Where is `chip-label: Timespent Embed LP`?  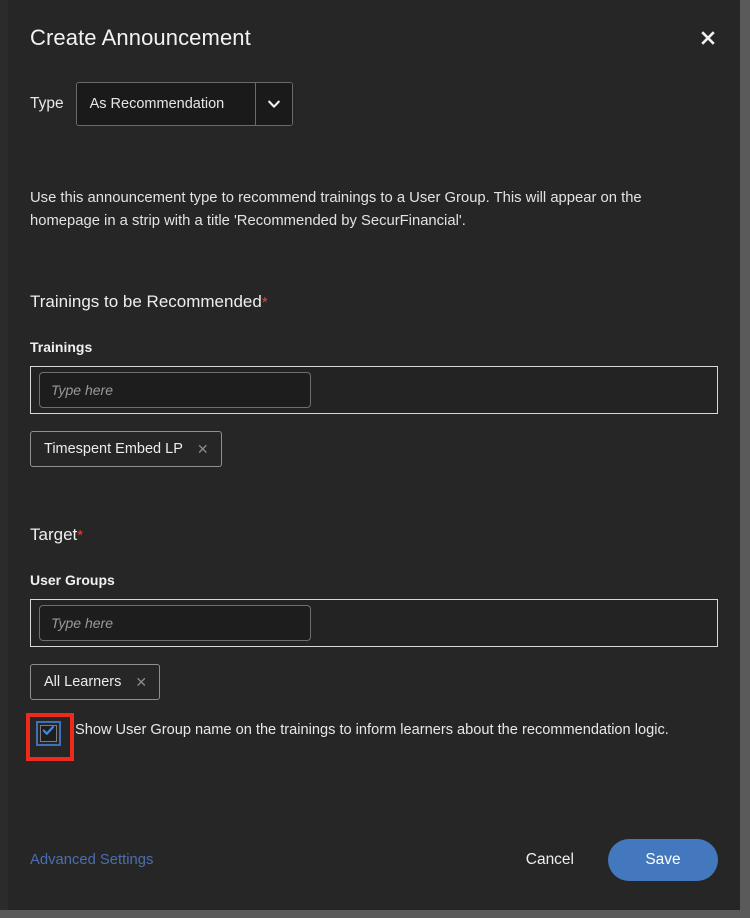 chip-label: Timespent Embed LP is located at coordinates (113, 448).